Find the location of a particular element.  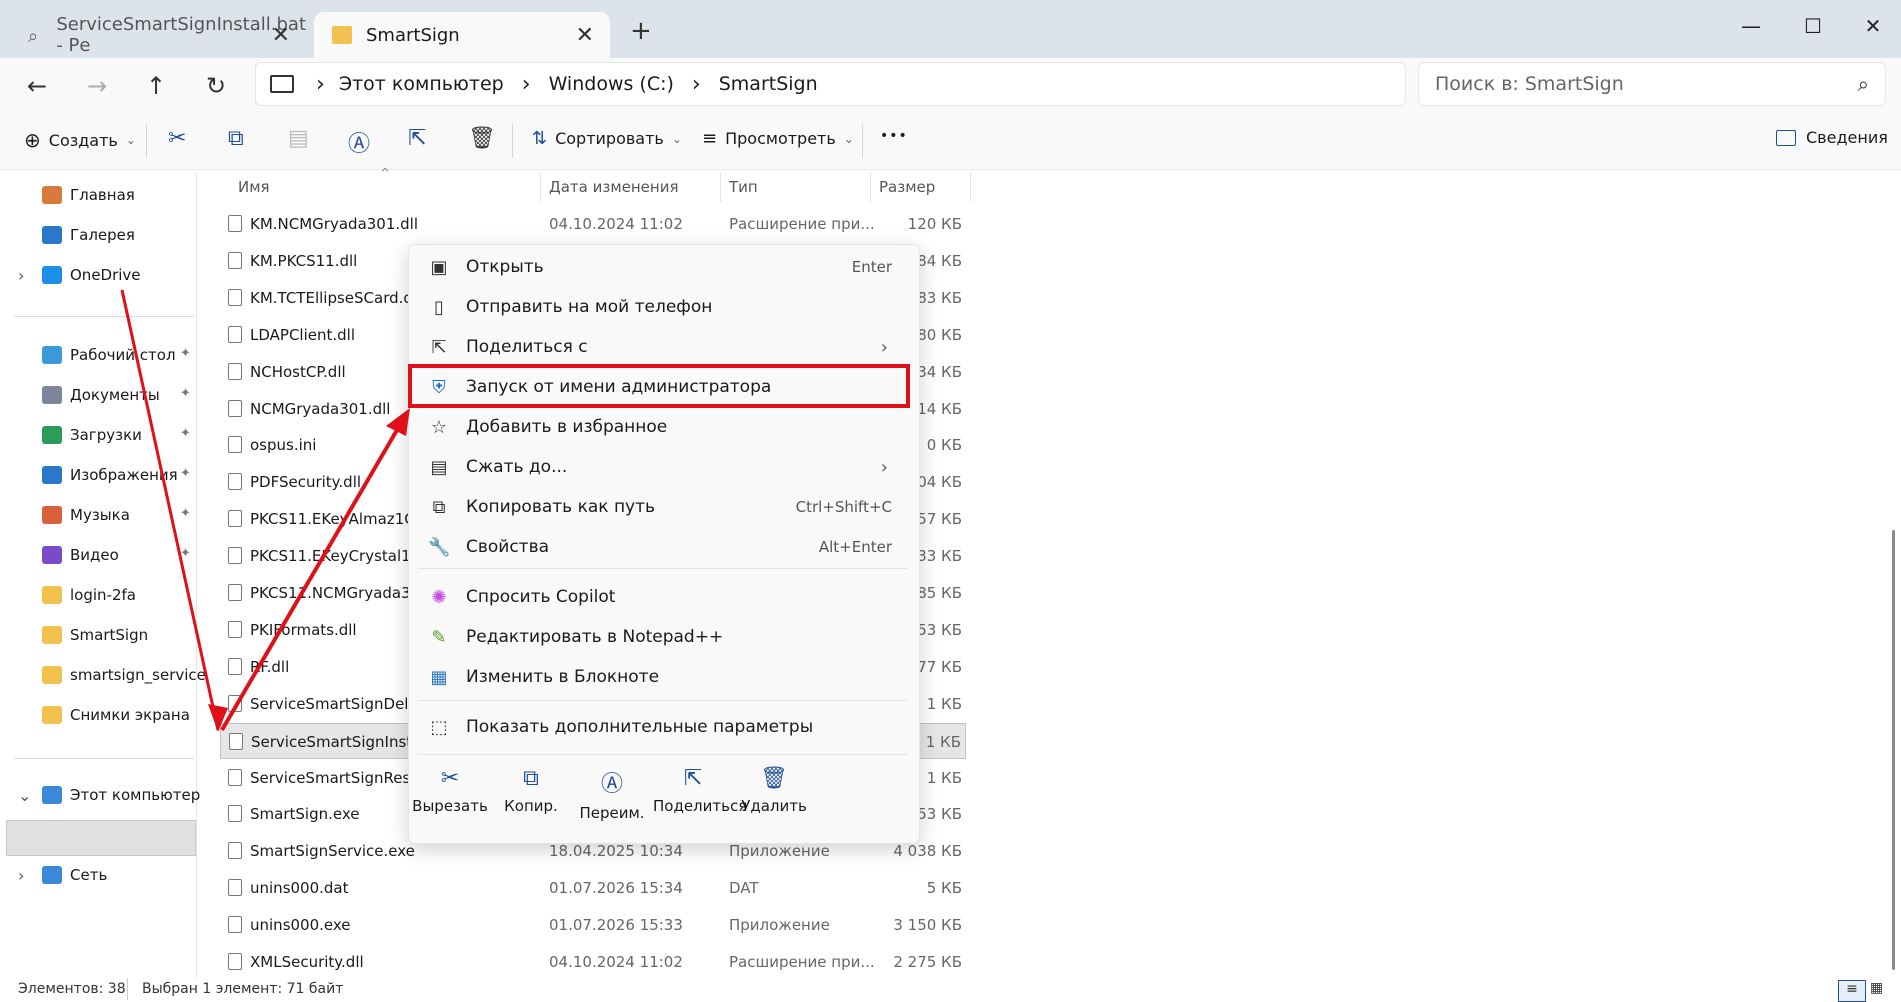

details-pane-icon is located at coordinates (1786, 137).